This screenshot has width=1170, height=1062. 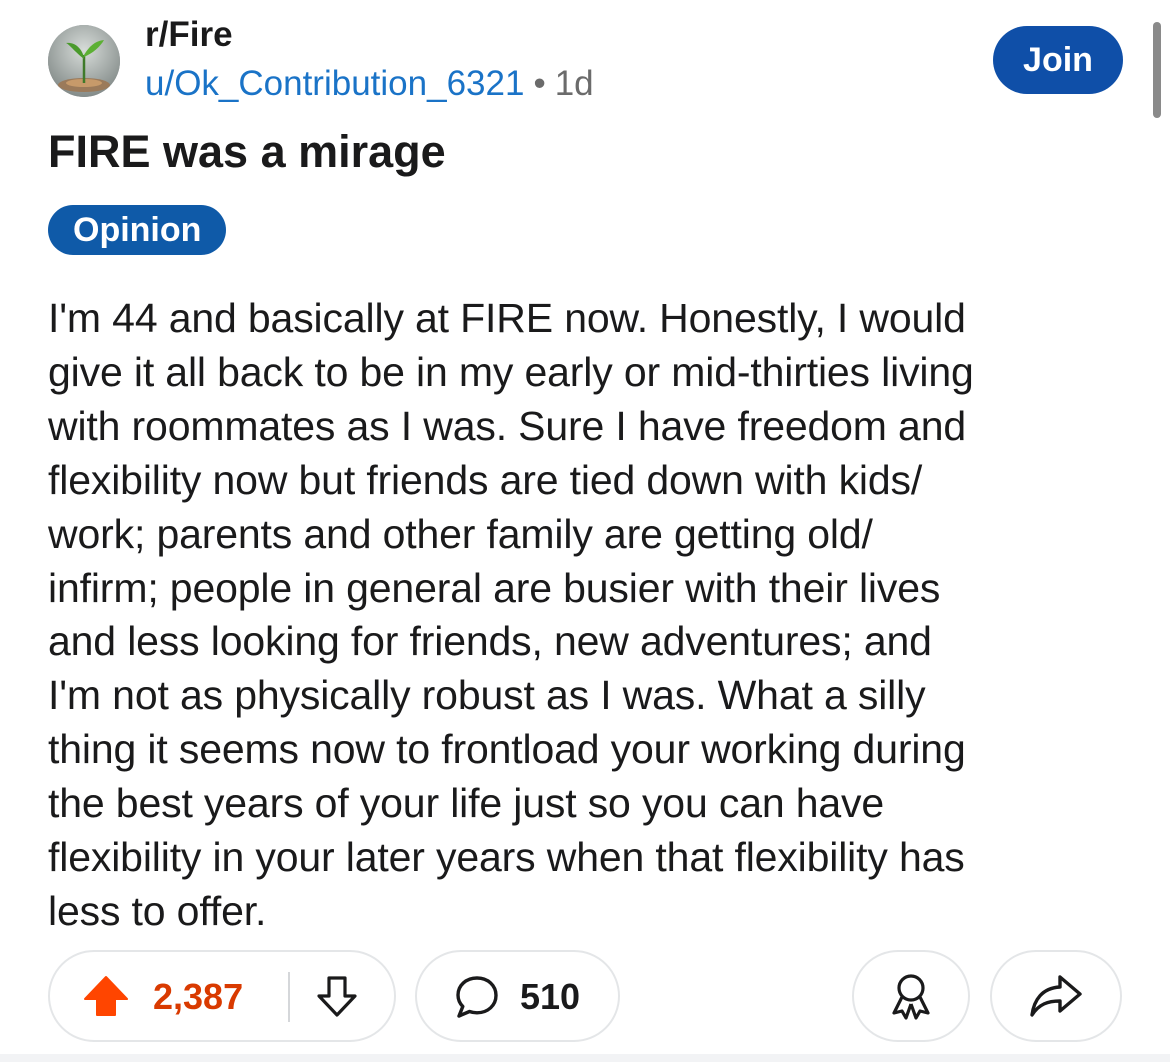 What do you see at coordinates (198, 996) in the screenshot?
I see `upvote-count: 2,387` at bounding box center [198, 996].